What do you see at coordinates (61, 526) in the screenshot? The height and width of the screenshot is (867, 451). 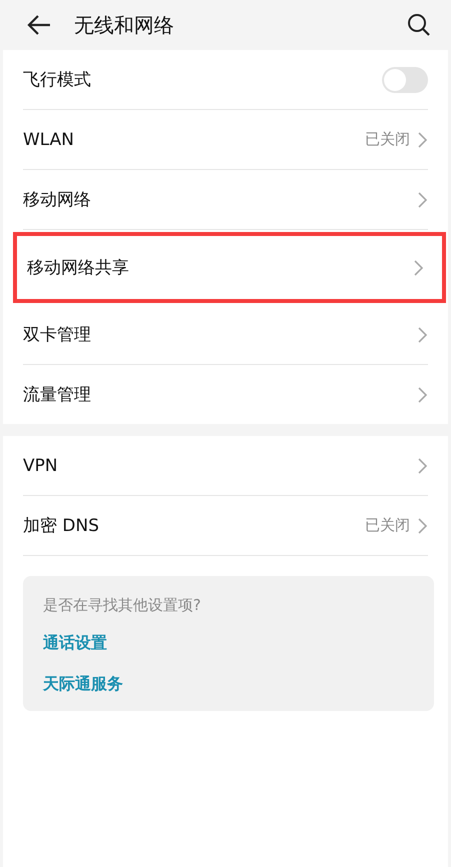 I see `row-label: 加密 DNS` at bounding box center [61, 526].